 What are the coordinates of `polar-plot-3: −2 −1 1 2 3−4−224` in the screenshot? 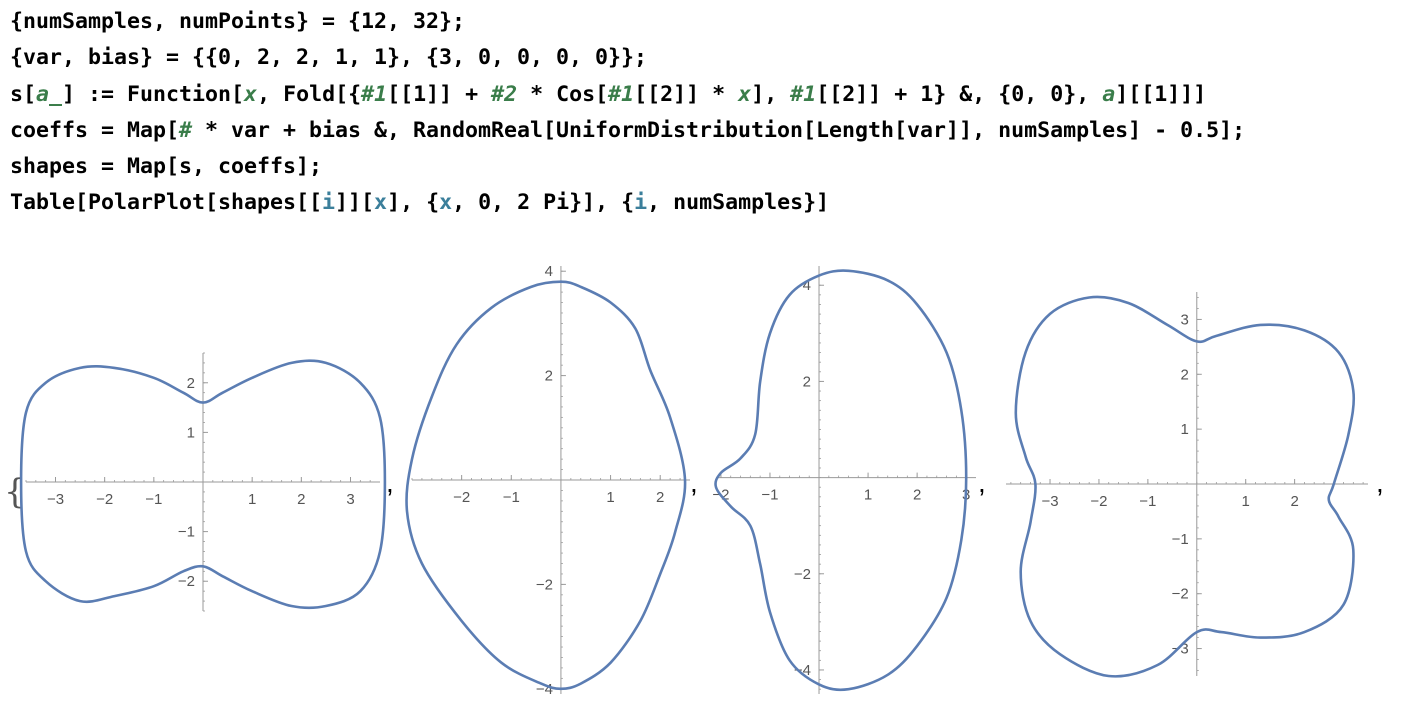 It's located at (844, 480).